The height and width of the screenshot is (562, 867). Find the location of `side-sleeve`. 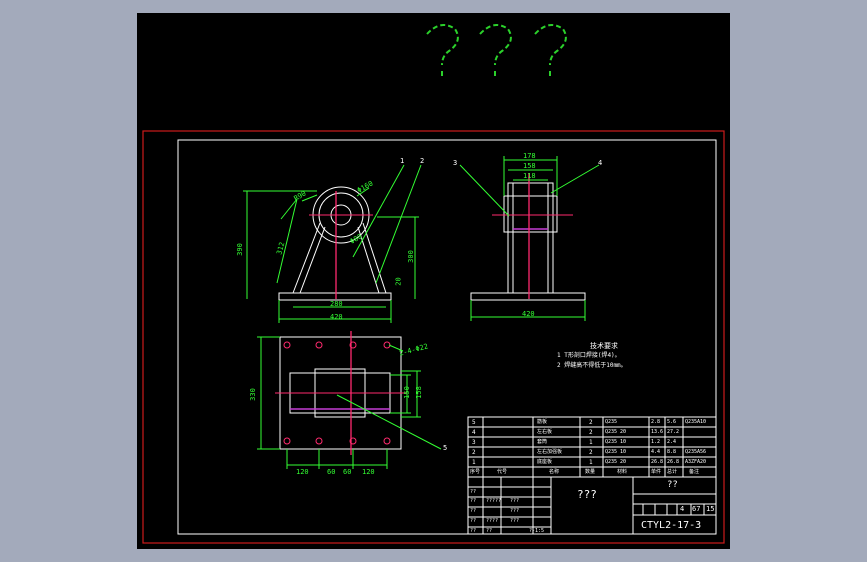

side-sleeve is located at coordinates (530, 214).